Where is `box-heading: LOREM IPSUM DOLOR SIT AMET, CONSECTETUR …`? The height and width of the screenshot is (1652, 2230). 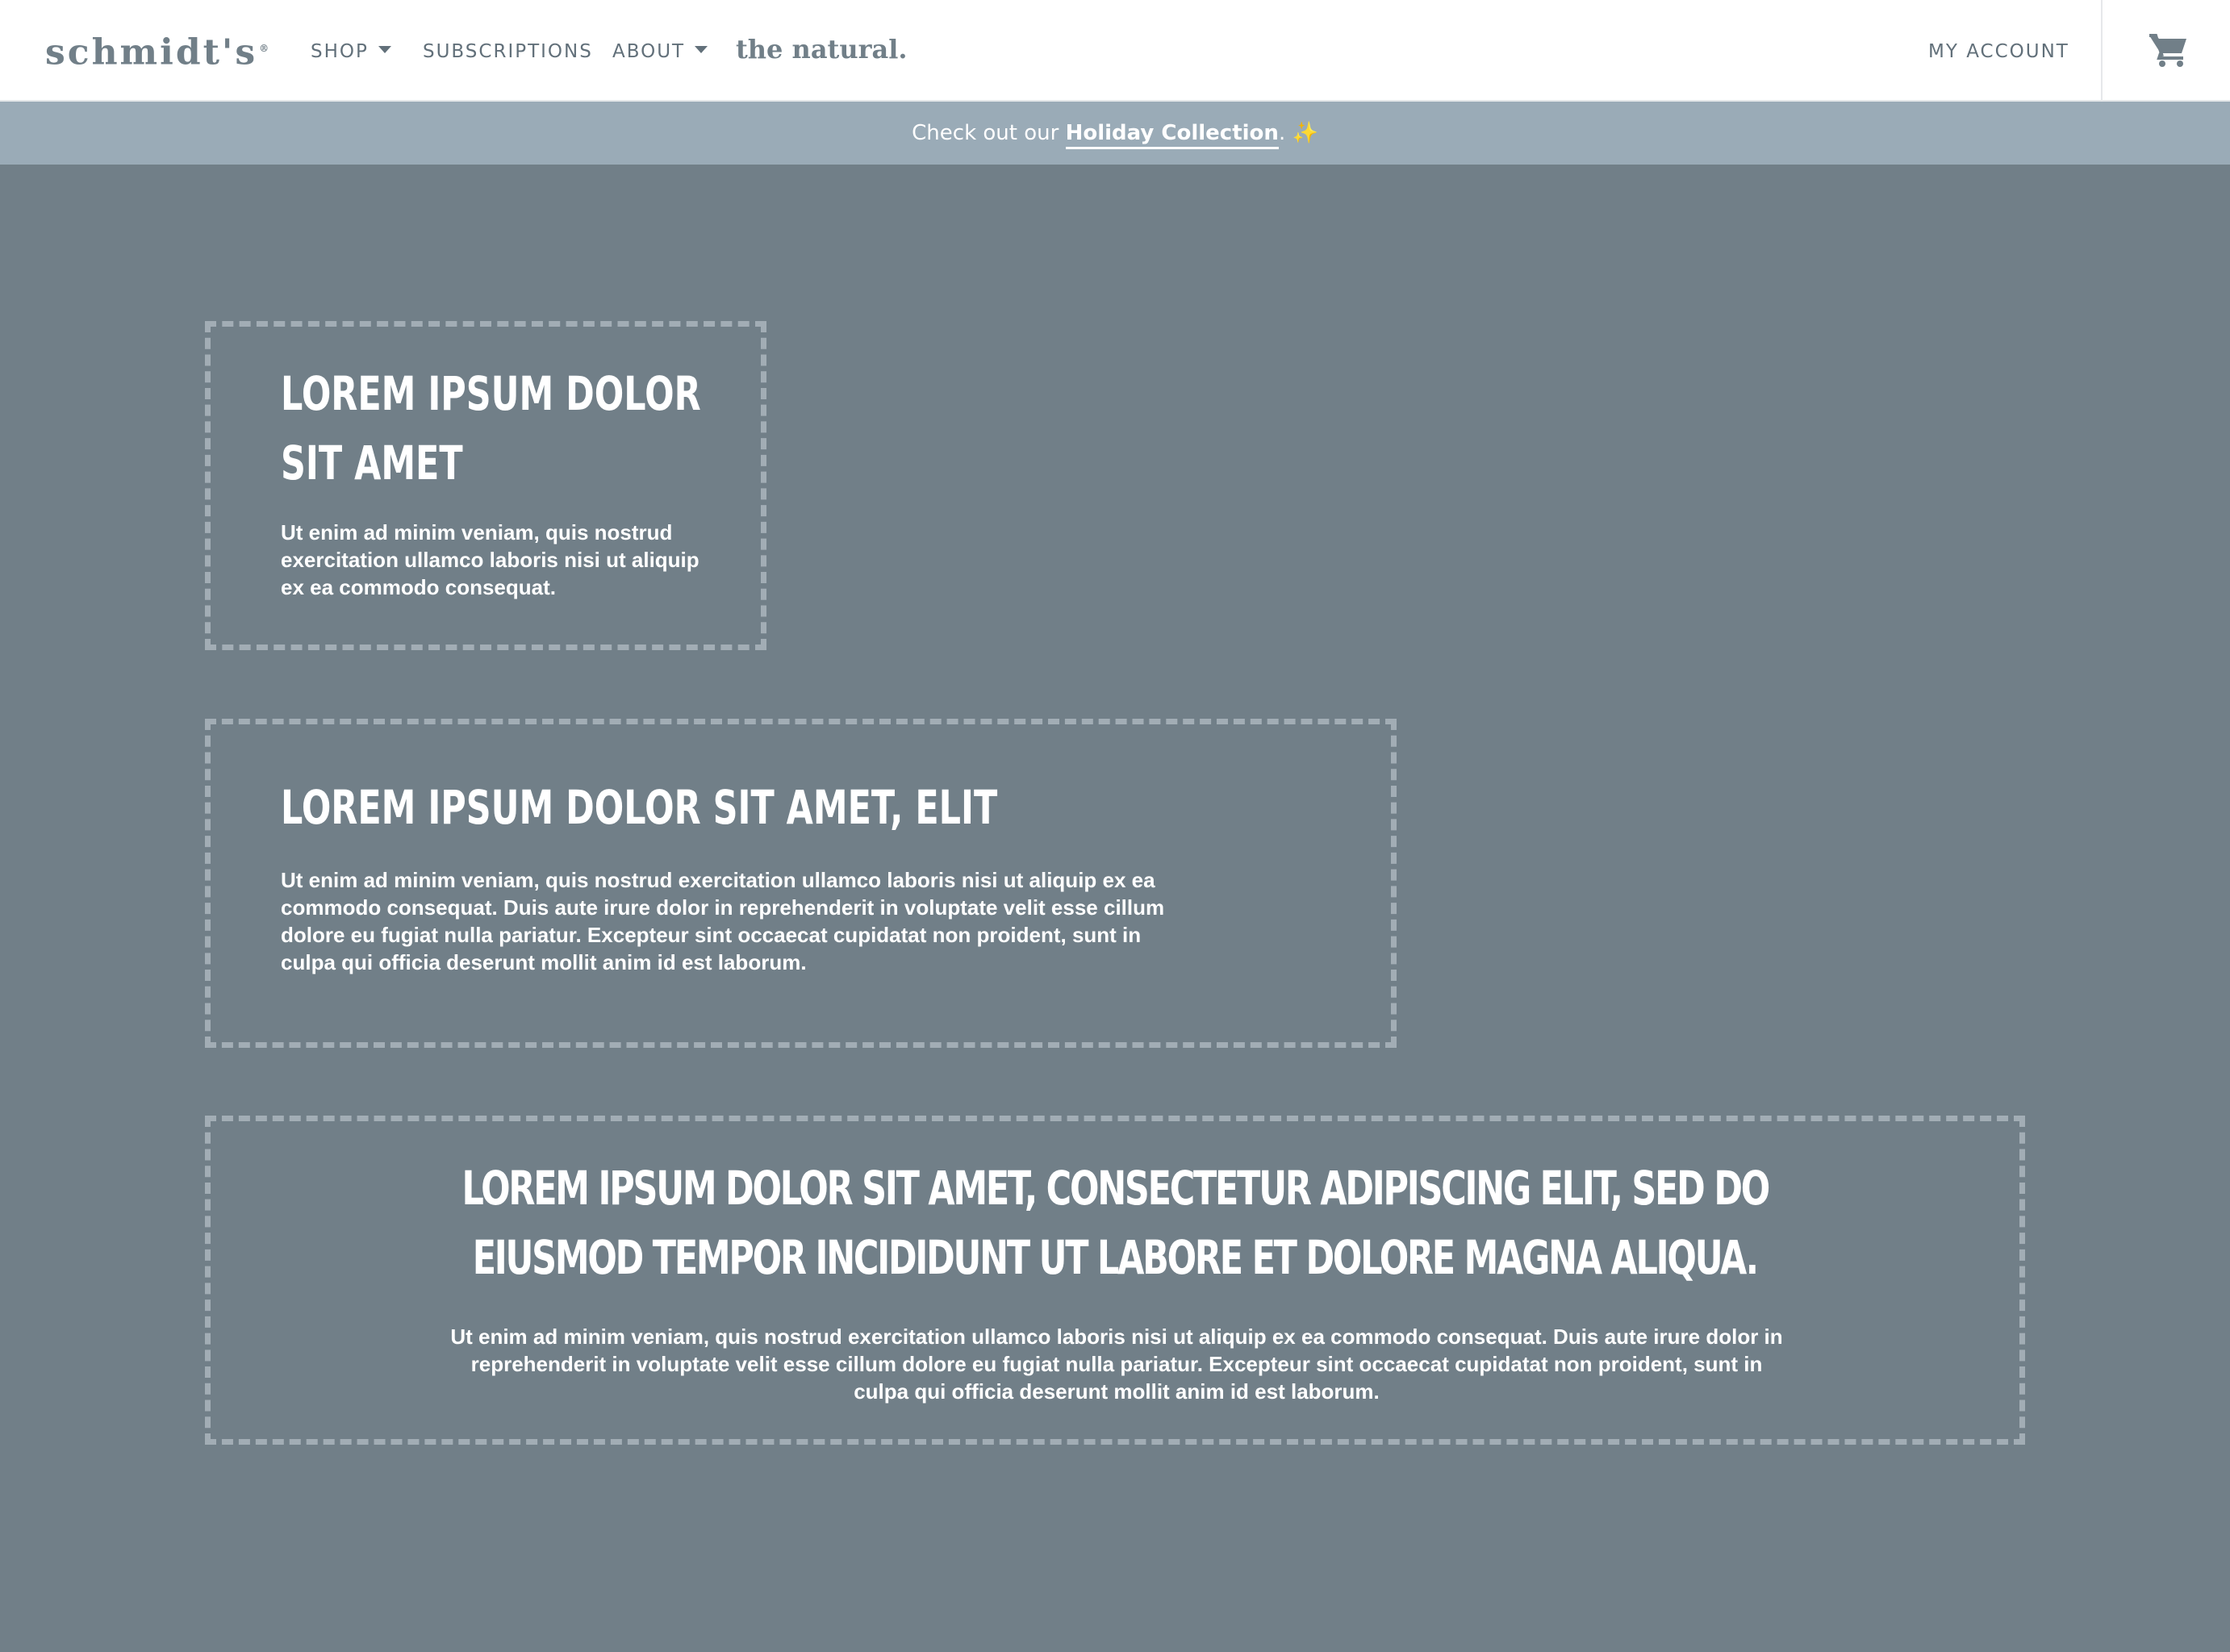 box-heading: LOREM IPSUM DOLOR SIT AMET, CONSECTETUR … is located at coordinates (1115, 1223).